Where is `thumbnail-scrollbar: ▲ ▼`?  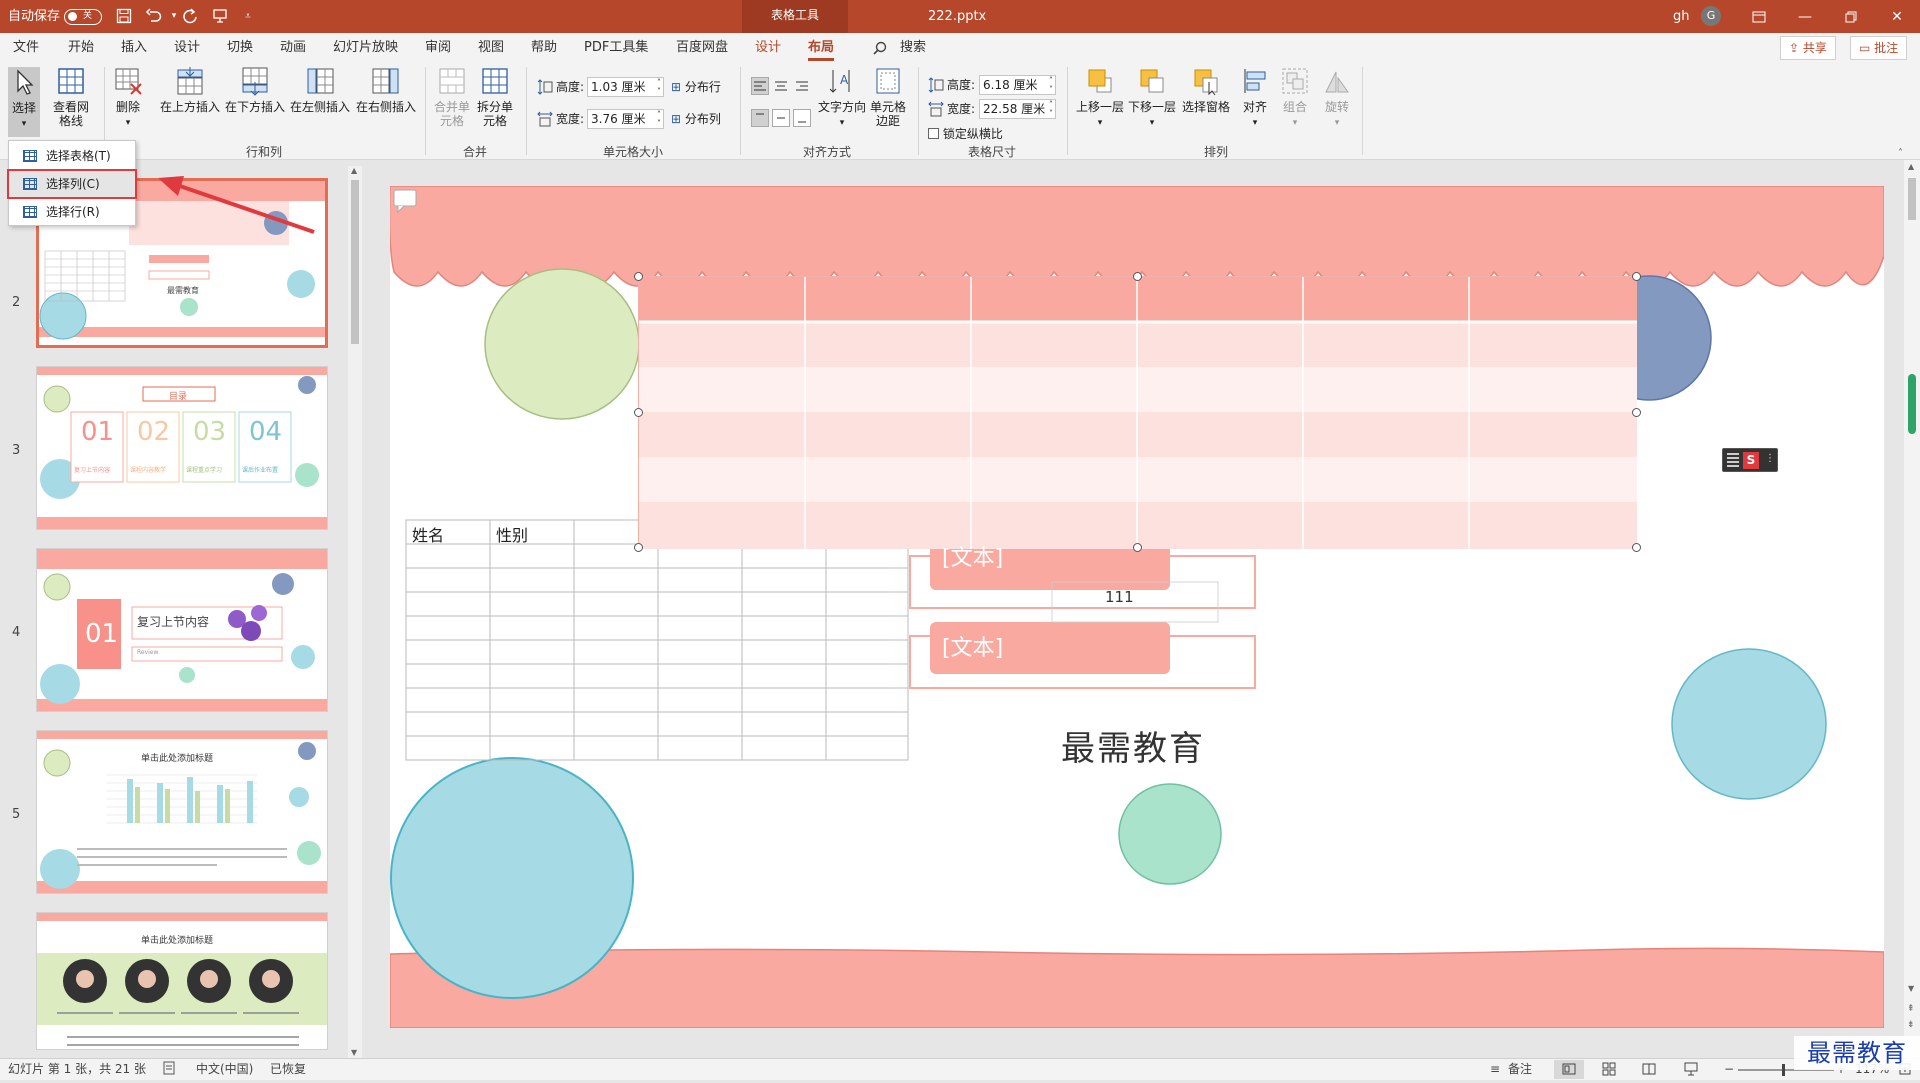
thumbnail-scrollbar: ▲ ▼ is located at coordinates (355, 613).